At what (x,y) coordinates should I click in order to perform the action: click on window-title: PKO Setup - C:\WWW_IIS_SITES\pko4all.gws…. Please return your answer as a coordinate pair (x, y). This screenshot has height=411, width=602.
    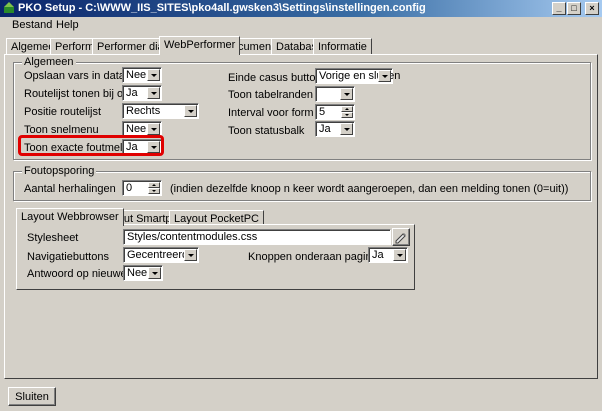
    Looking at the image, I should click on (222, 8).